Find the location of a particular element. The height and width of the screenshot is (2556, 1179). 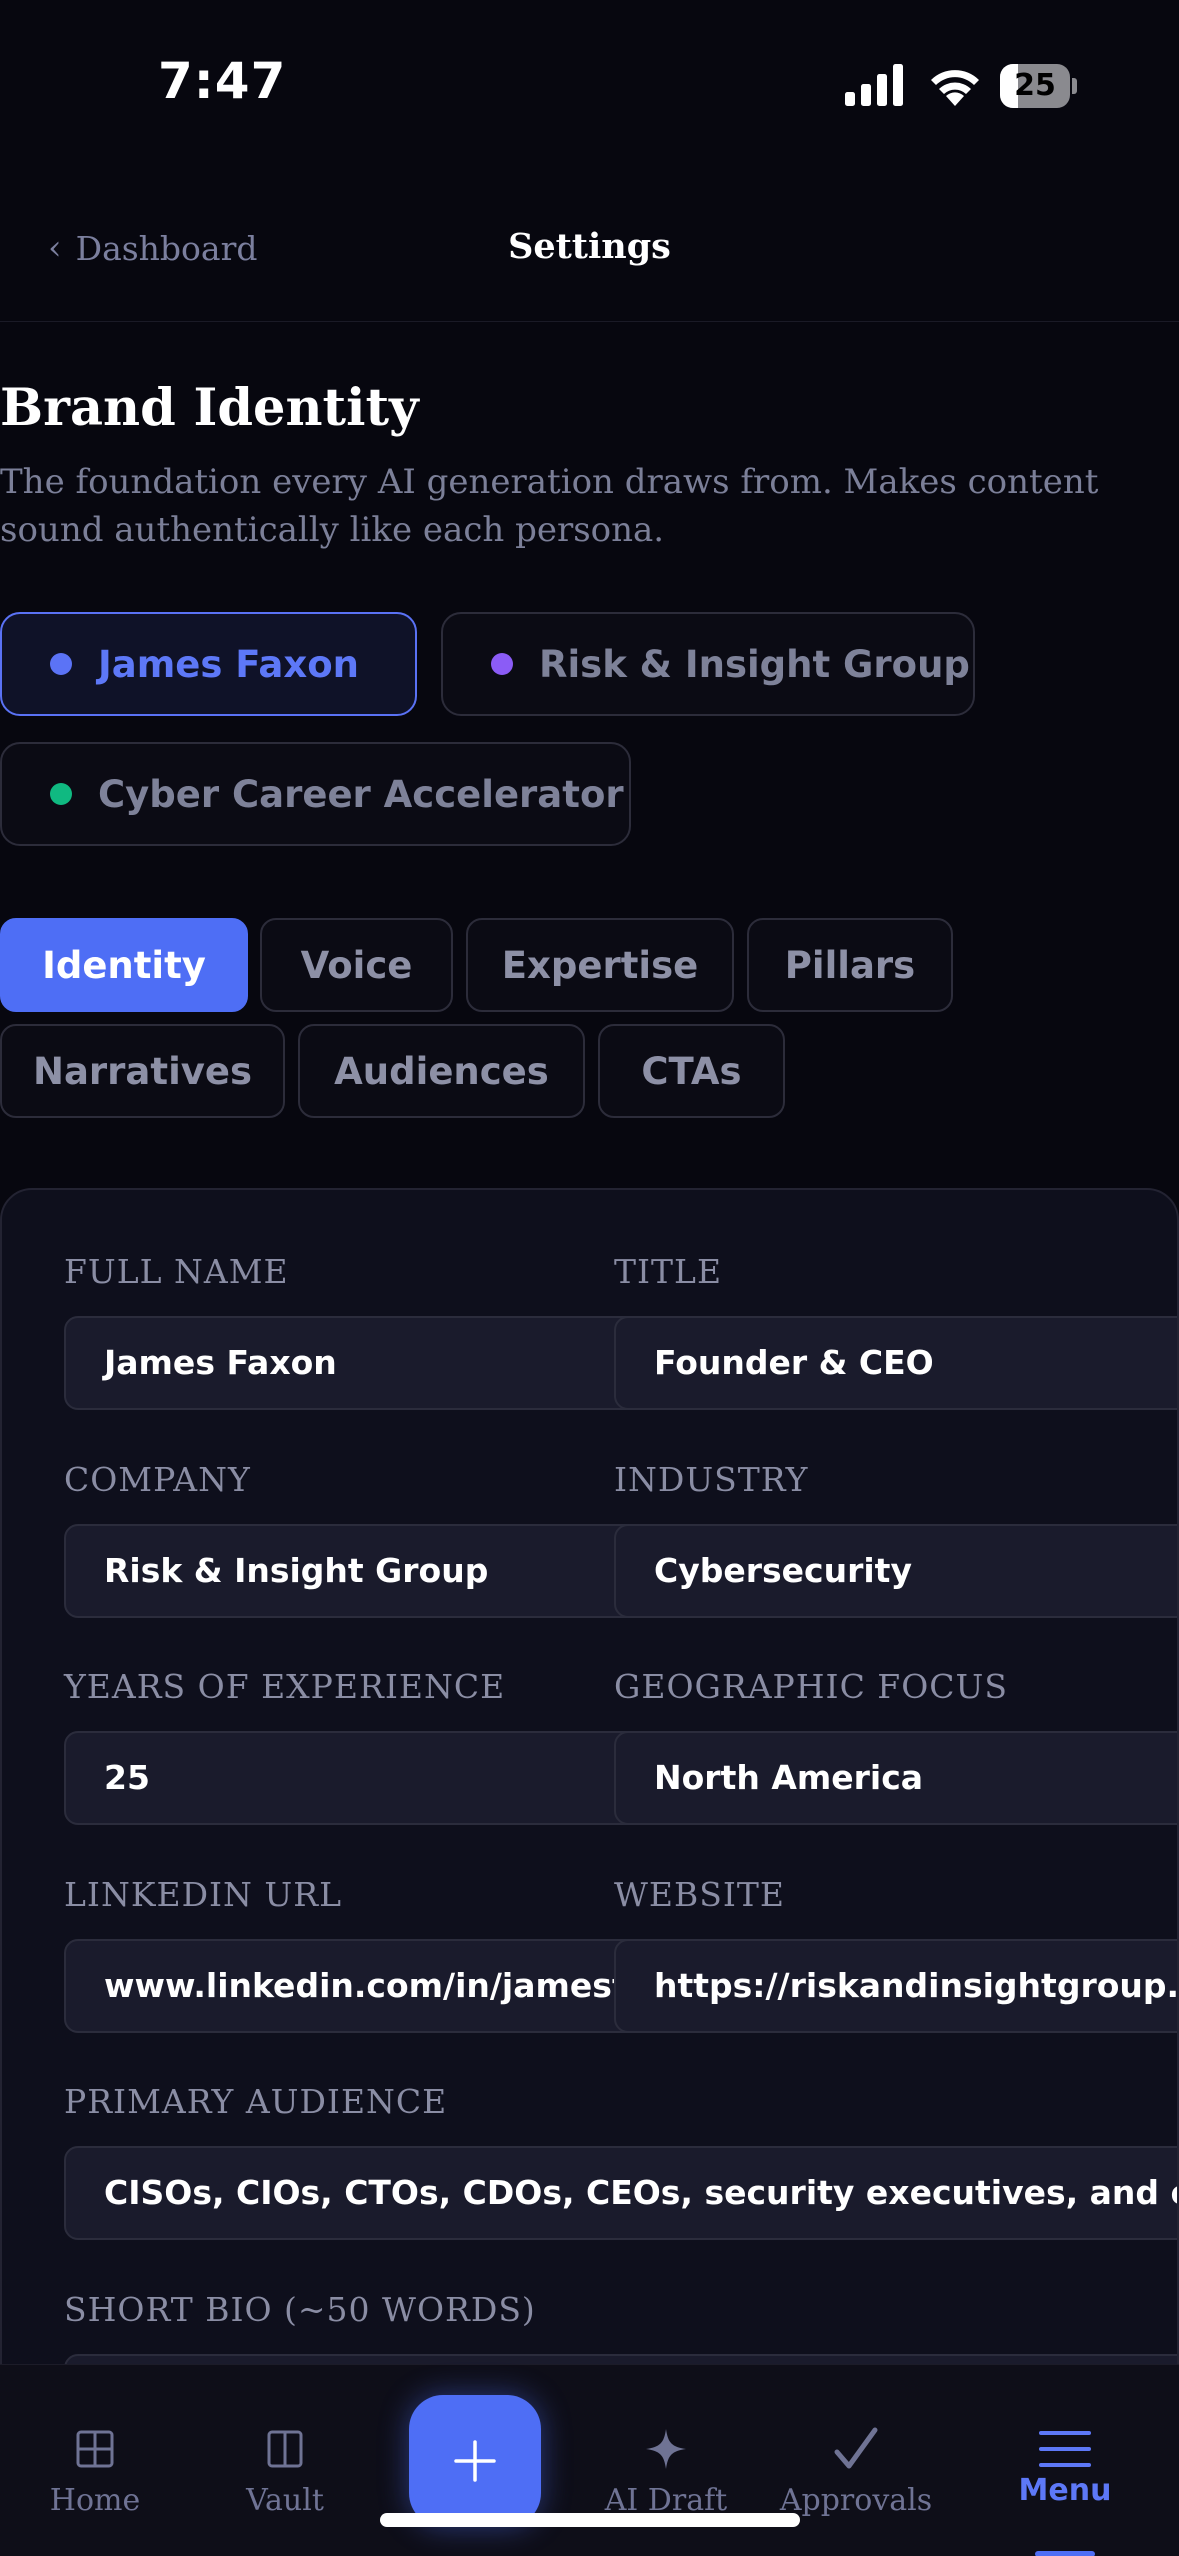

geographic-focus-label: GEOGRAPHIC FOCUS is located at coordinates (811, 1686).